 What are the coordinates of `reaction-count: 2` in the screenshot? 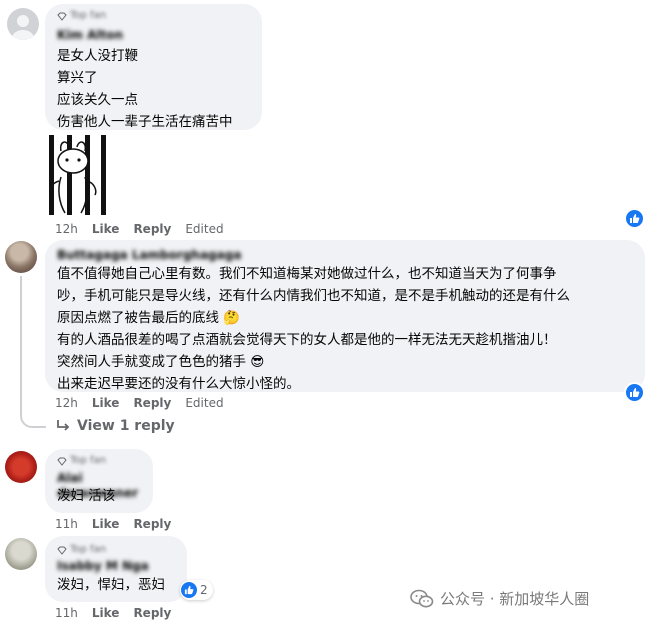 It's located at (204, 590).